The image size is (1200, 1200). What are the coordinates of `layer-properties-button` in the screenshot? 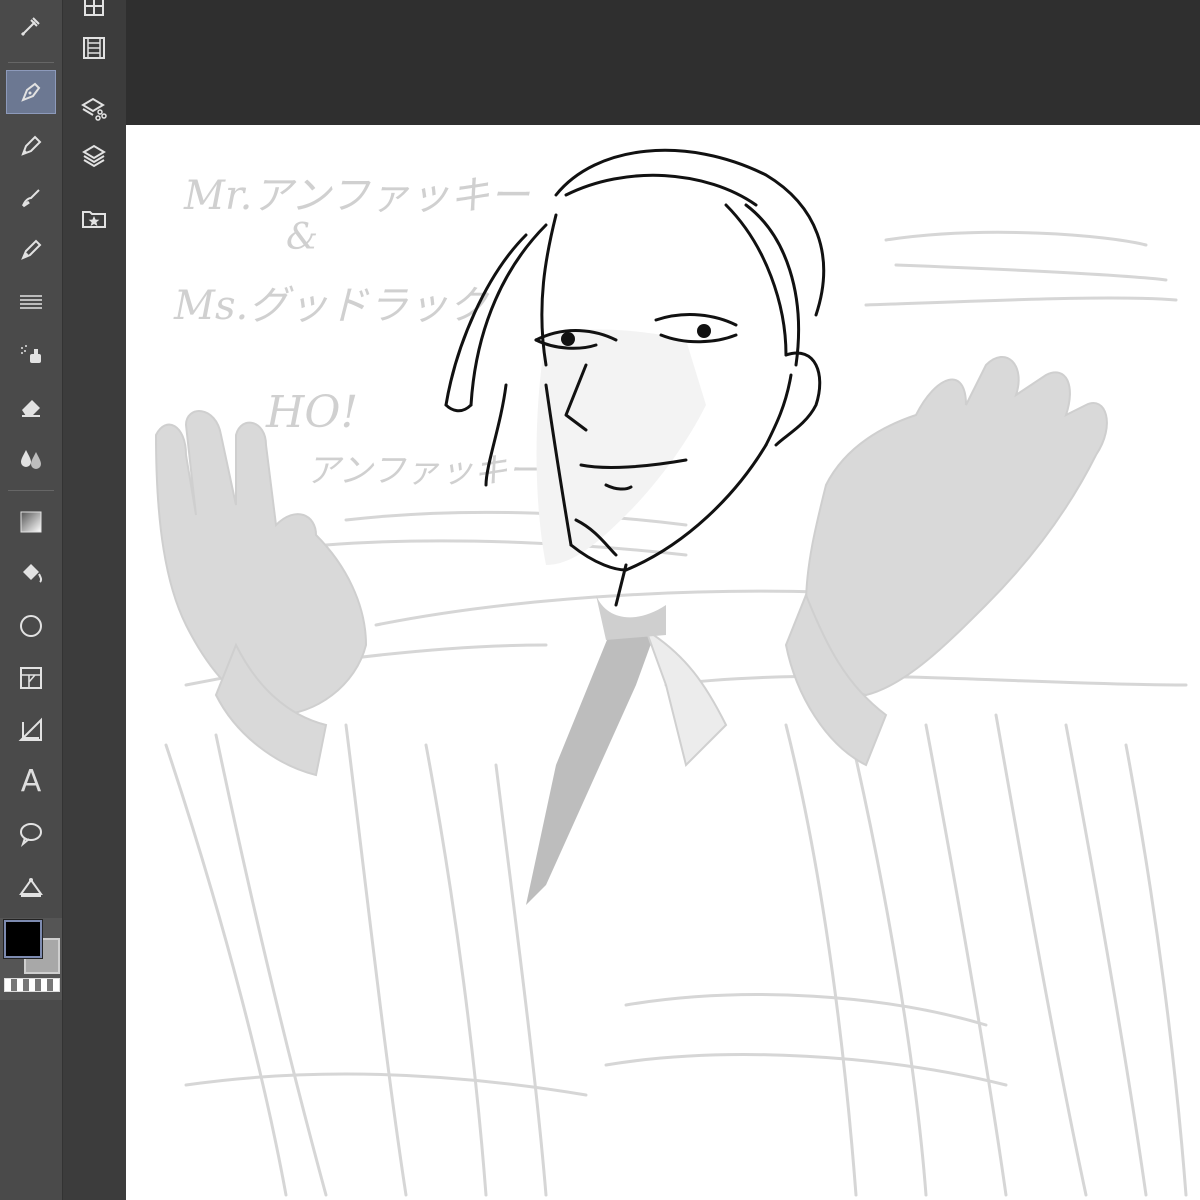 It's located at (94, 108).